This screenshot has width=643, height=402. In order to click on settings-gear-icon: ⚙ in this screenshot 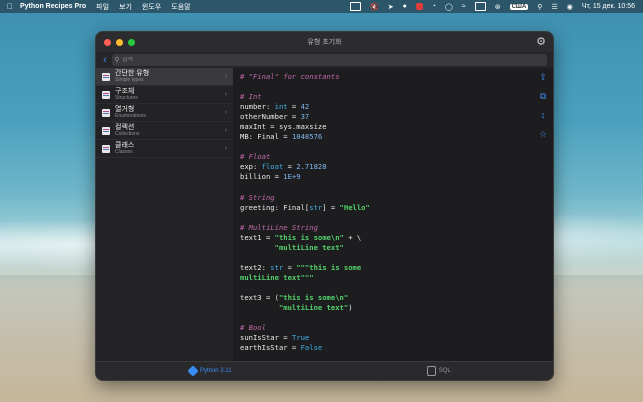, I will do `click(541, 42)`.